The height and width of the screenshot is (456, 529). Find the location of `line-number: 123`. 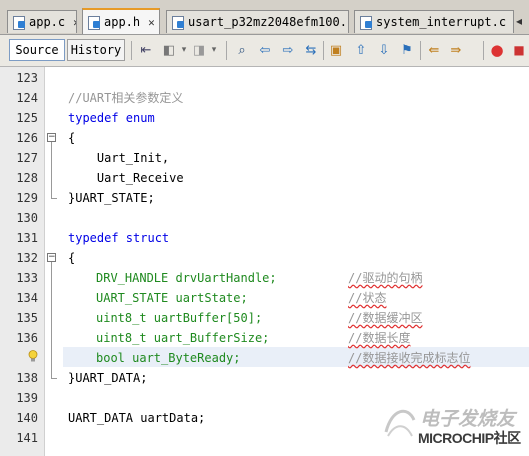

line-number: 123 is located at coordinates (27, 78).